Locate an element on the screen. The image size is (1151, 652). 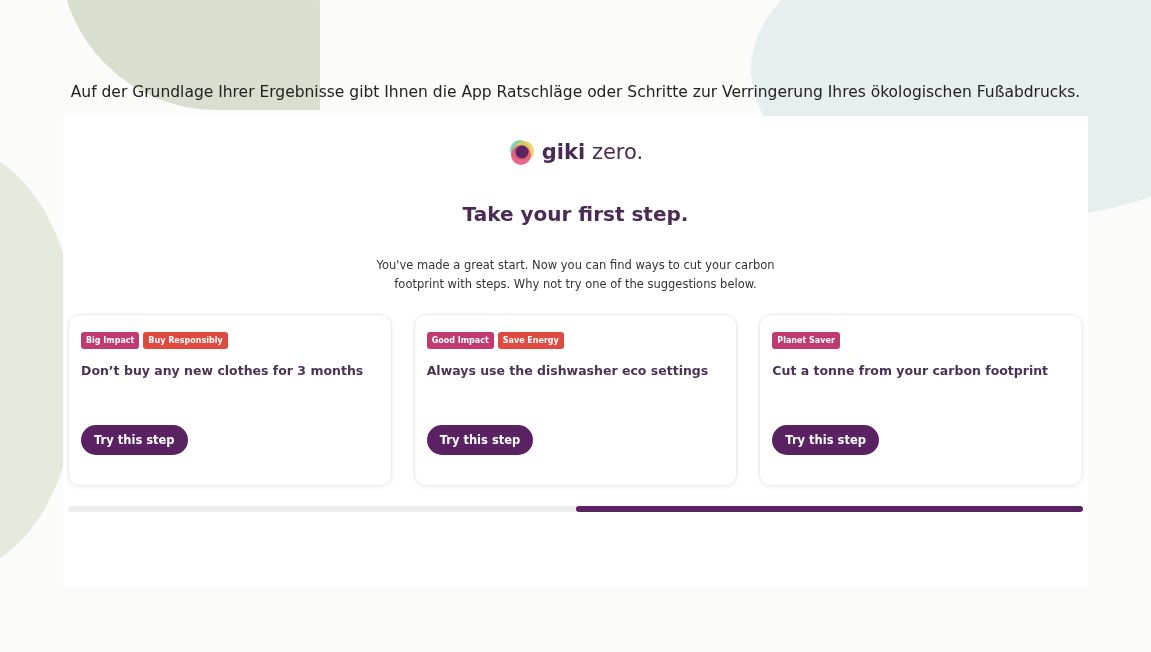
impact-tag: Planet Saver is located at coordinates (806, 340).